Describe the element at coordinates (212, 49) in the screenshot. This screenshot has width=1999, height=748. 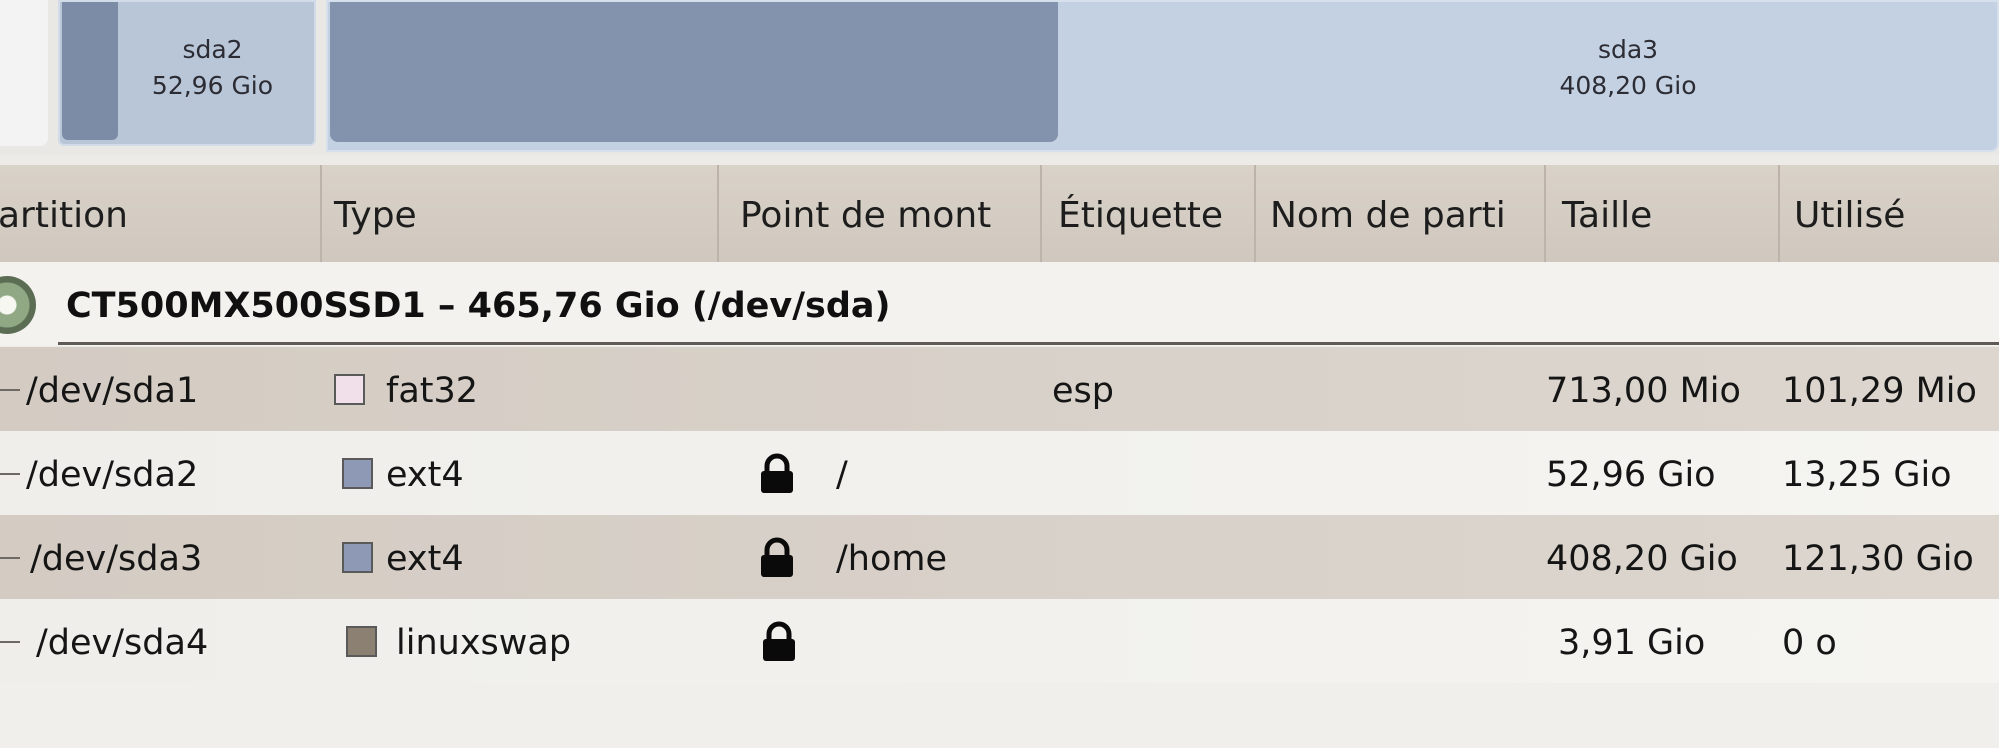
I see `partition-block-name: sda2` at that location.